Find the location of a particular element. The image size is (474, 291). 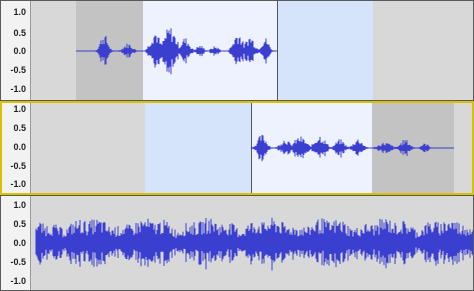

track-3-amplitude-ruler: 1.0 0.5 0.0 -0.5 -1.0 is located at coordinates (15, 243).